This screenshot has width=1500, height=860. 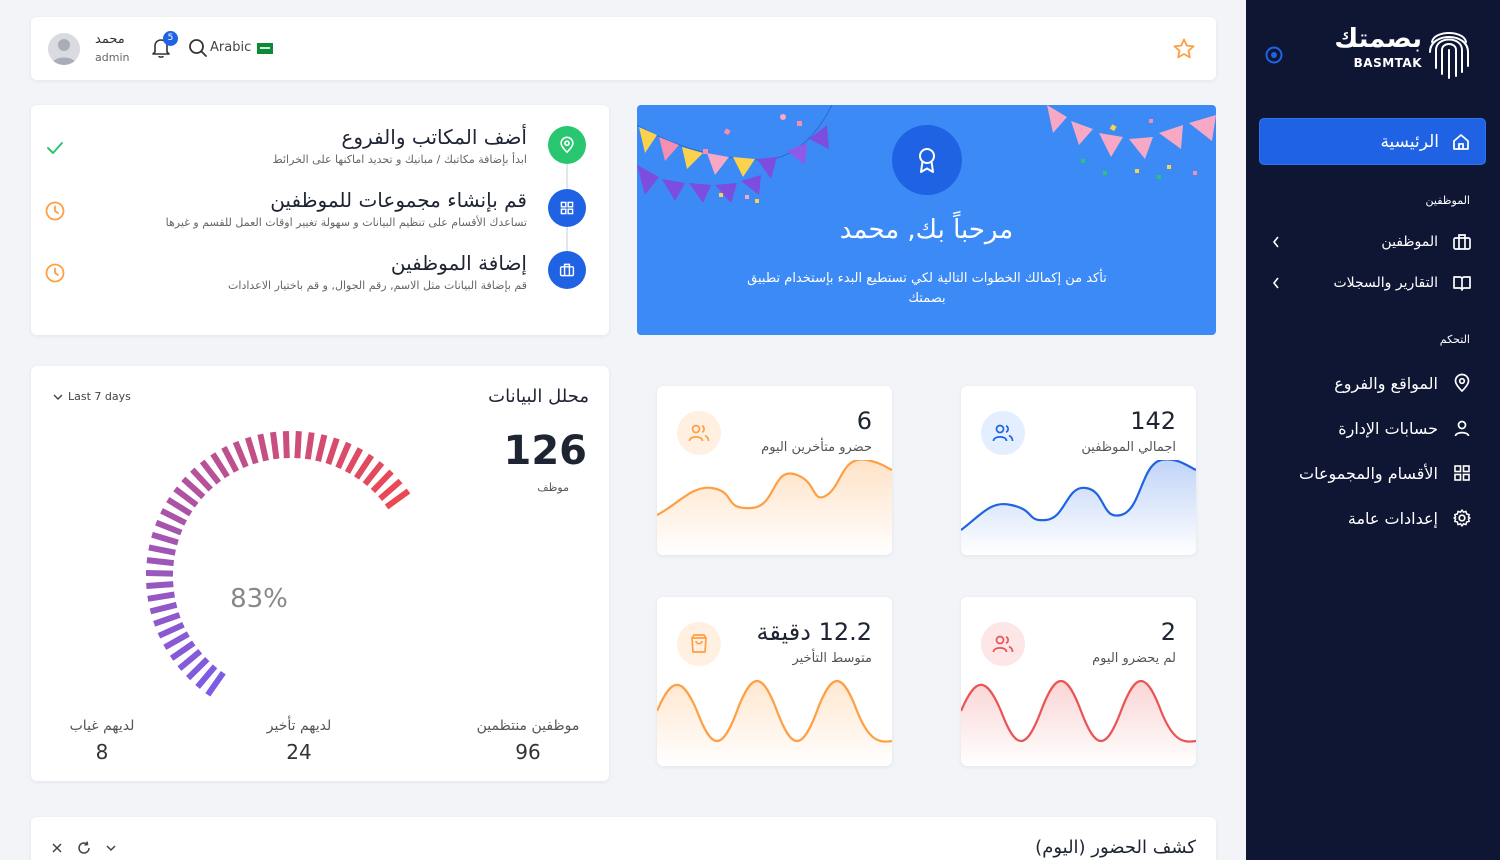 I want to click on stat-value: 96, so click(x=528, y=752).